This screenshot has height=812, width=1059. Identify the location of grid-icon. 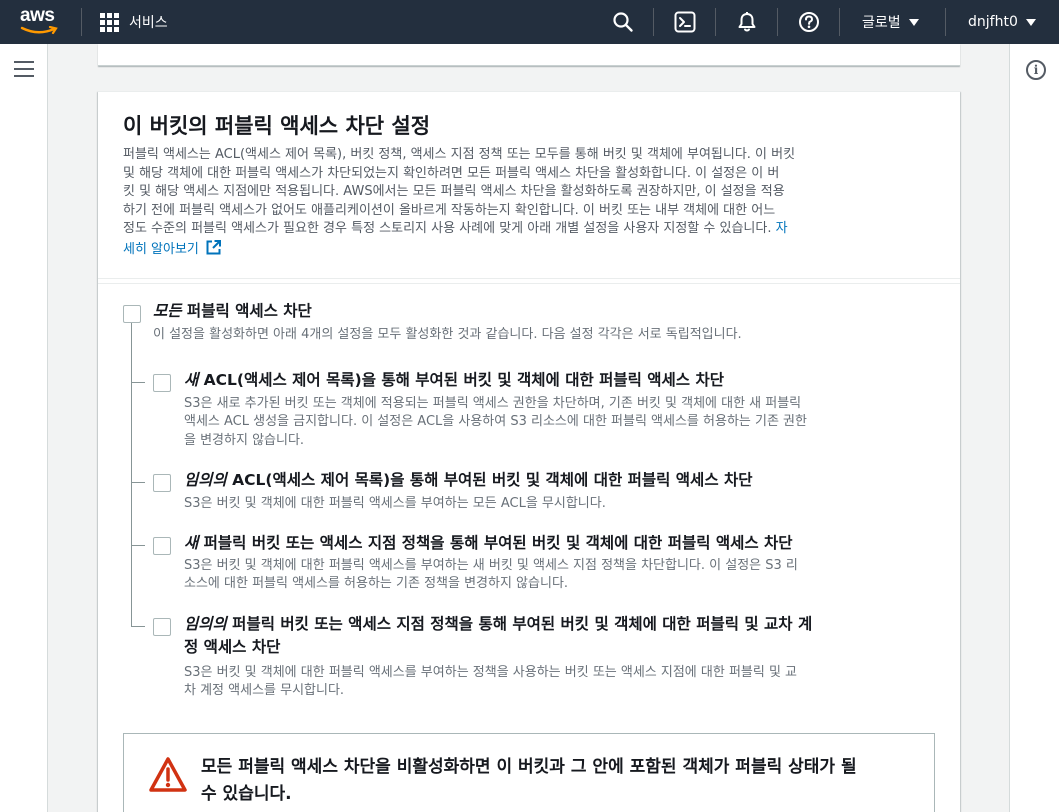
(109, 22).